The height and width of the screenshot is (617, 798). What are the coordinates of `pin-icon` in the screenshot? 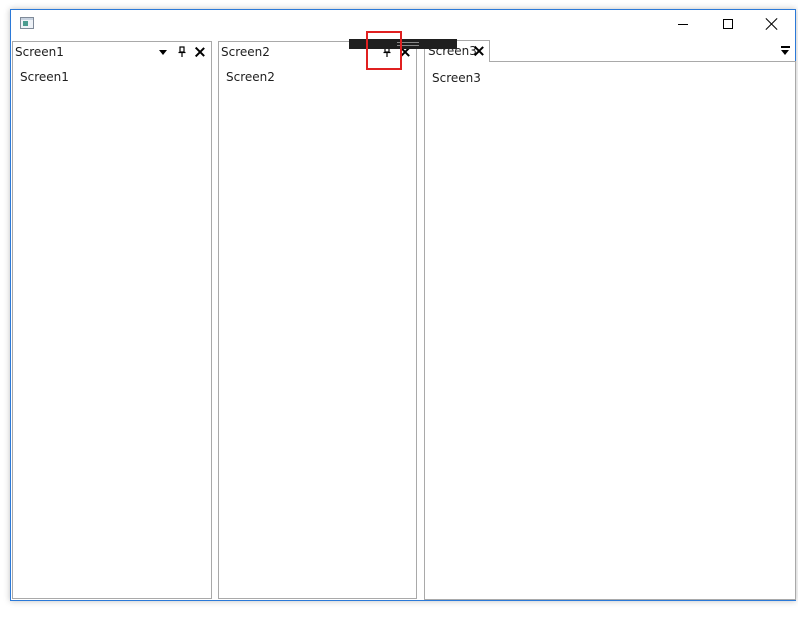 It's located at (182, 51).